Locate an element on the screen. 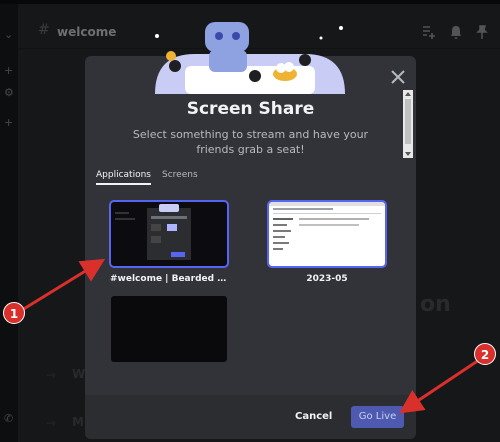  annotation-marker-2: 2 is located at coordinates (485, 354).